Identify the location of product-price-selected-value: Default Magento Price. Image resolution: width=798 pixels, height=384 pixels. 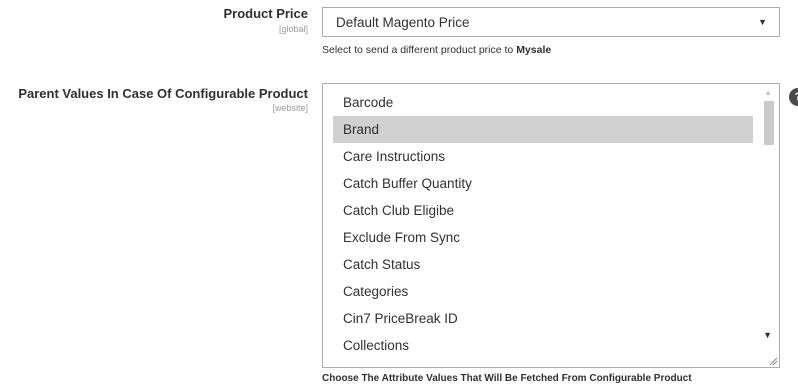
(403, 22).